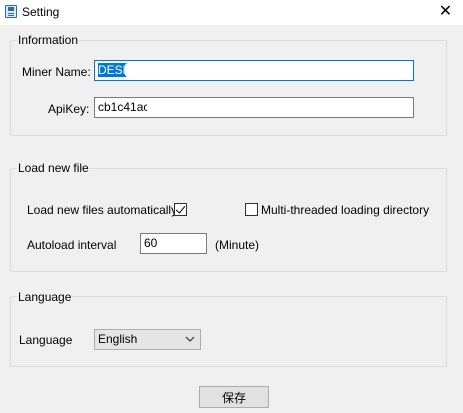  I want to click on title-bar: Setting ✕, so click(231, 12).